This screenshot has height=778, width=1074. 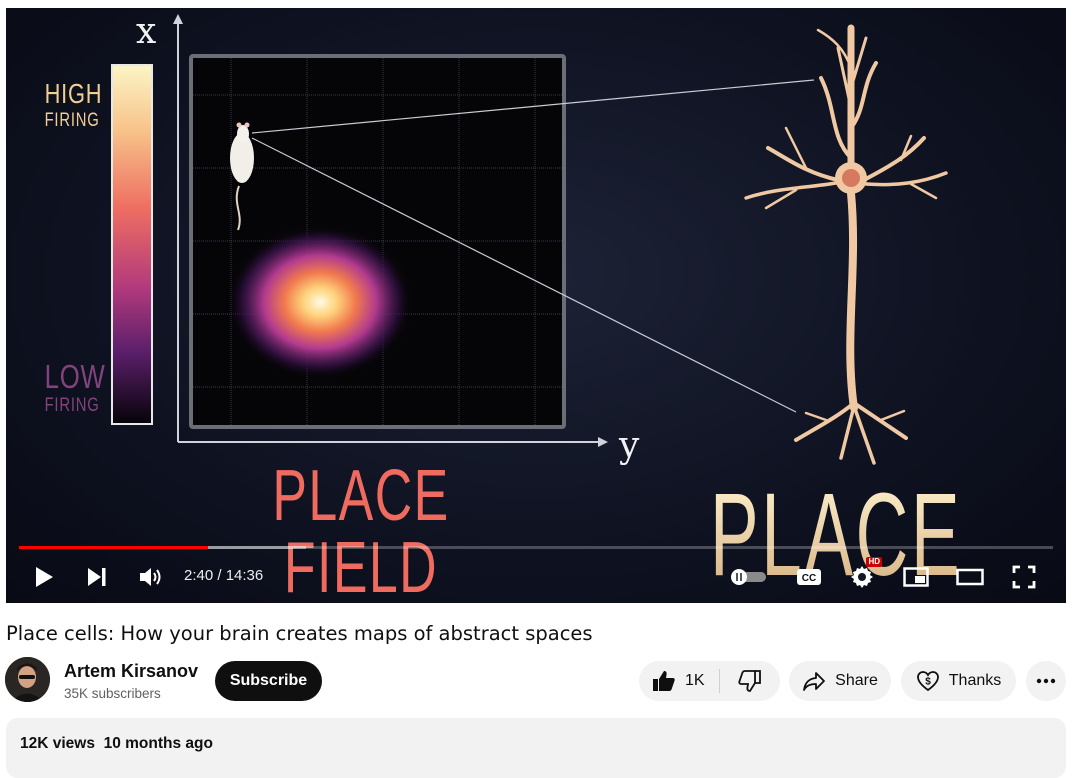 I want to click on thanks-label: Thanks, so click(x=975, y=680).